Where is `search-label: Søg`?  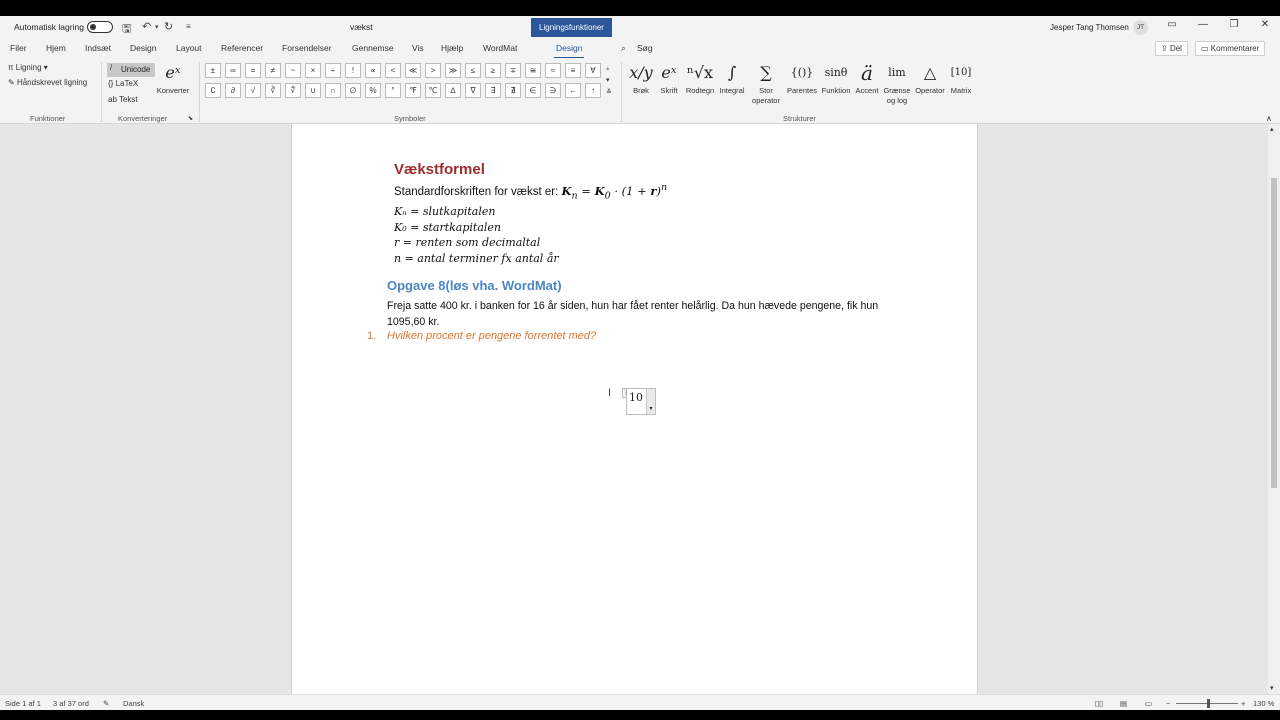 search-label: Søg is located at coordinates (645, 48).